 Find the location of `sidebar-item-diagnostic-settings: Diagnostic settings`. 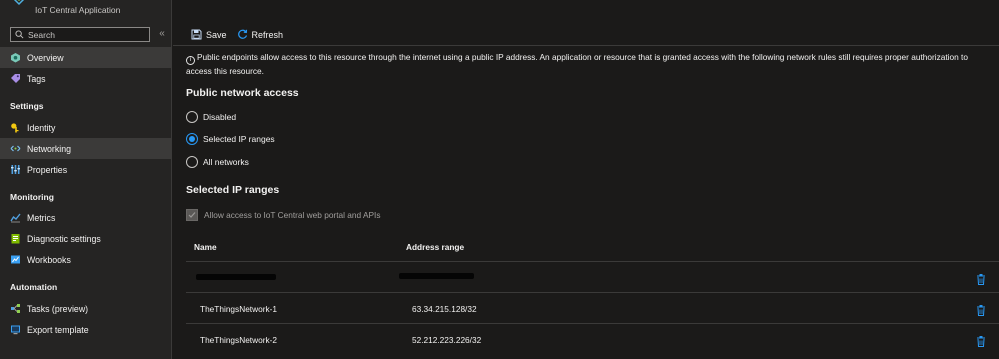

sidebar-item-diagnostic-settings: Diagnostic settings is located at coordinates (86, 238).